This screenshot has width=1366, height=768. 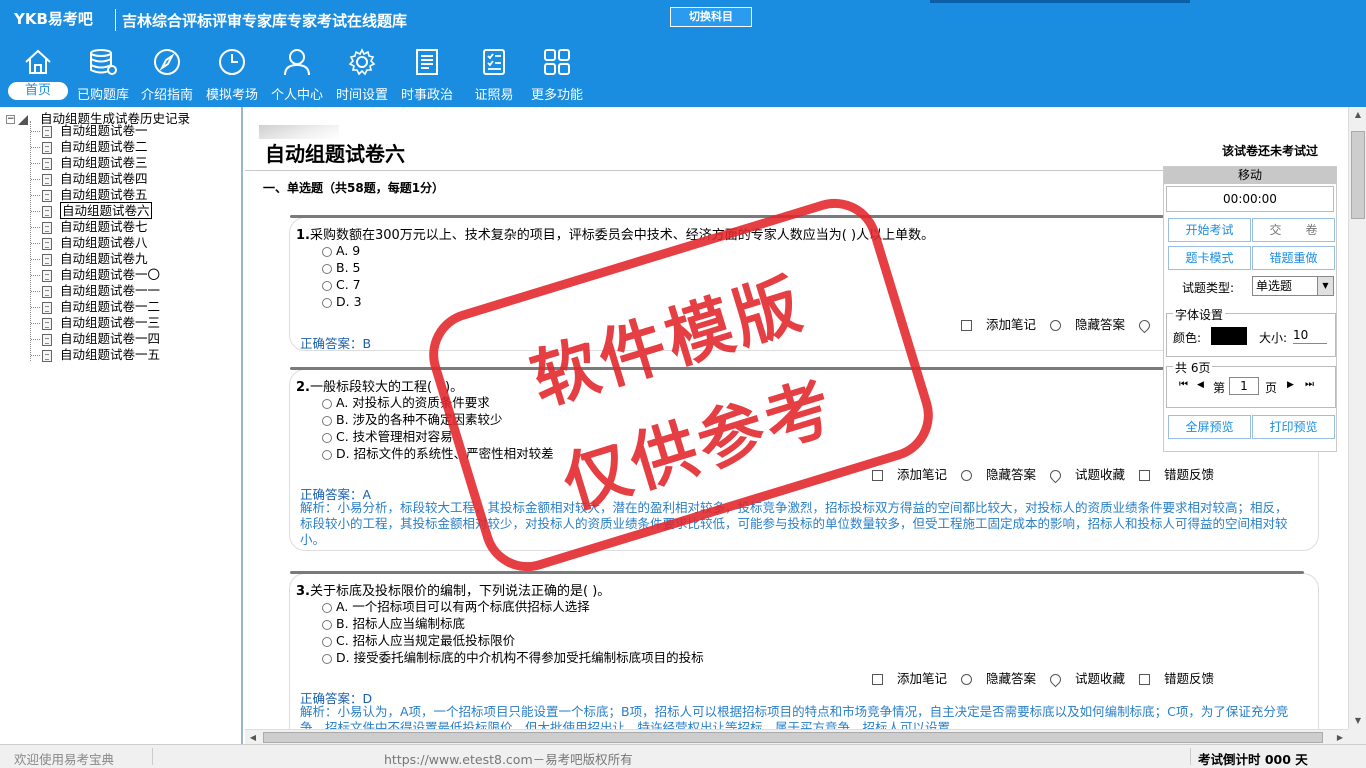 What do you see at coordinates (95, 323) in the screenshot?
I see `tree-item: 自动组题试卷一三` at bounding box center [95, 323].